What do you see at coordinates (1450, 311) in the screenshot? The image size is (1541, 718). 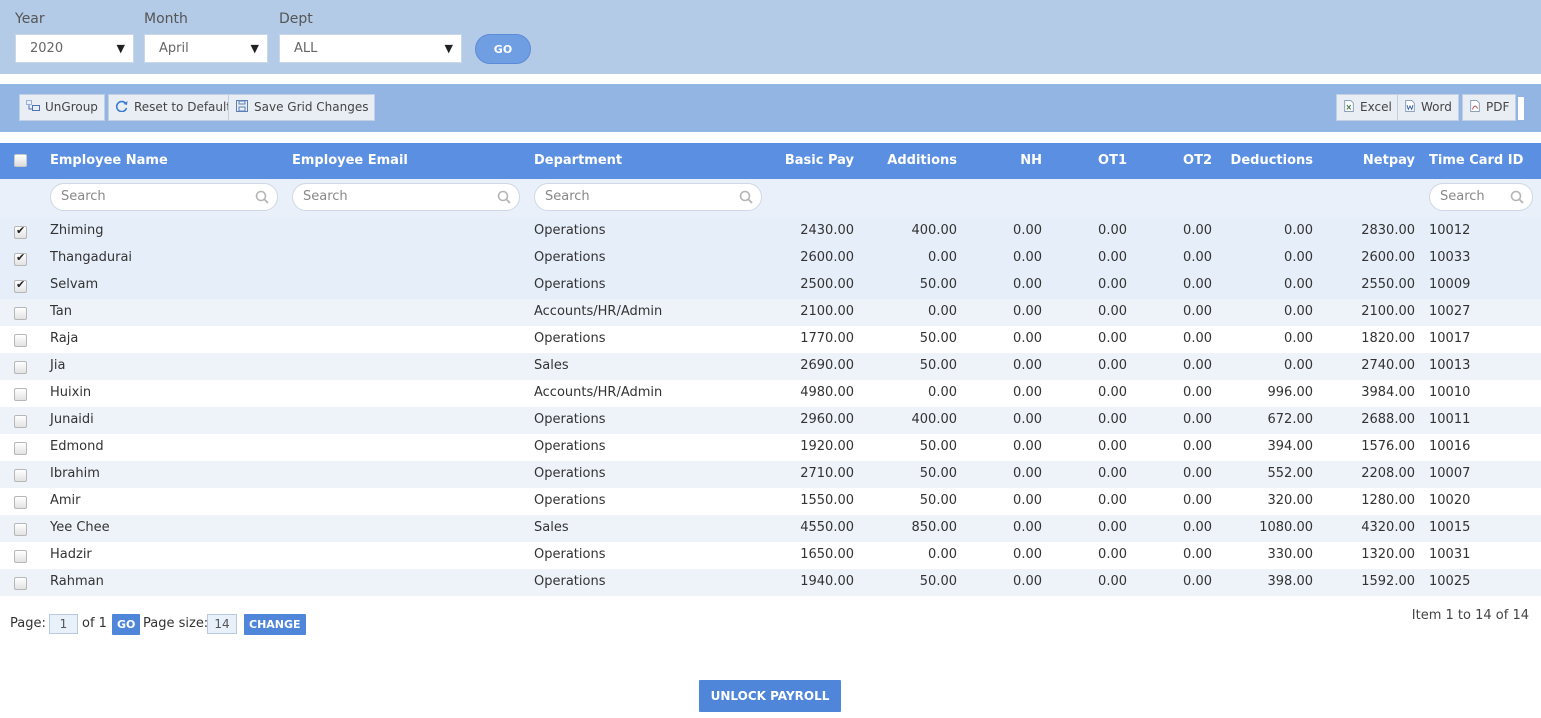 I see `time-card-id-cell: 10027` at bounding box center [1450, 311].